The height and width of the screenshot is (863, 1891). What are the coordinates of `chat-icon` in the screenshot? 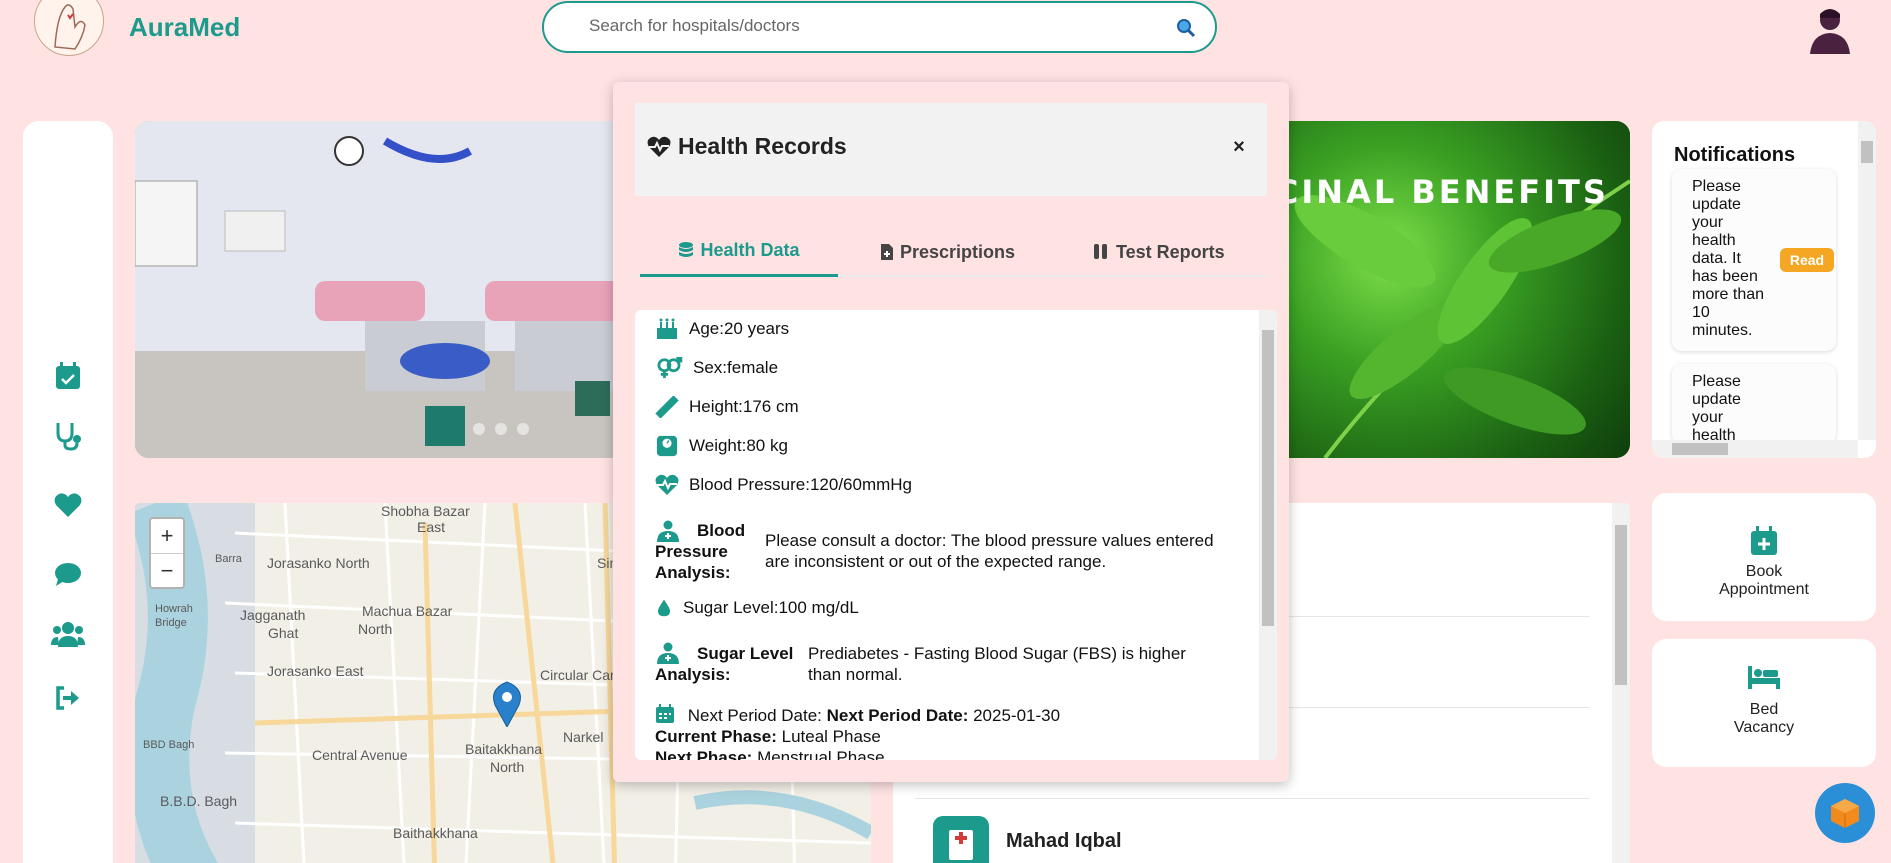 It's located at (68, 574).